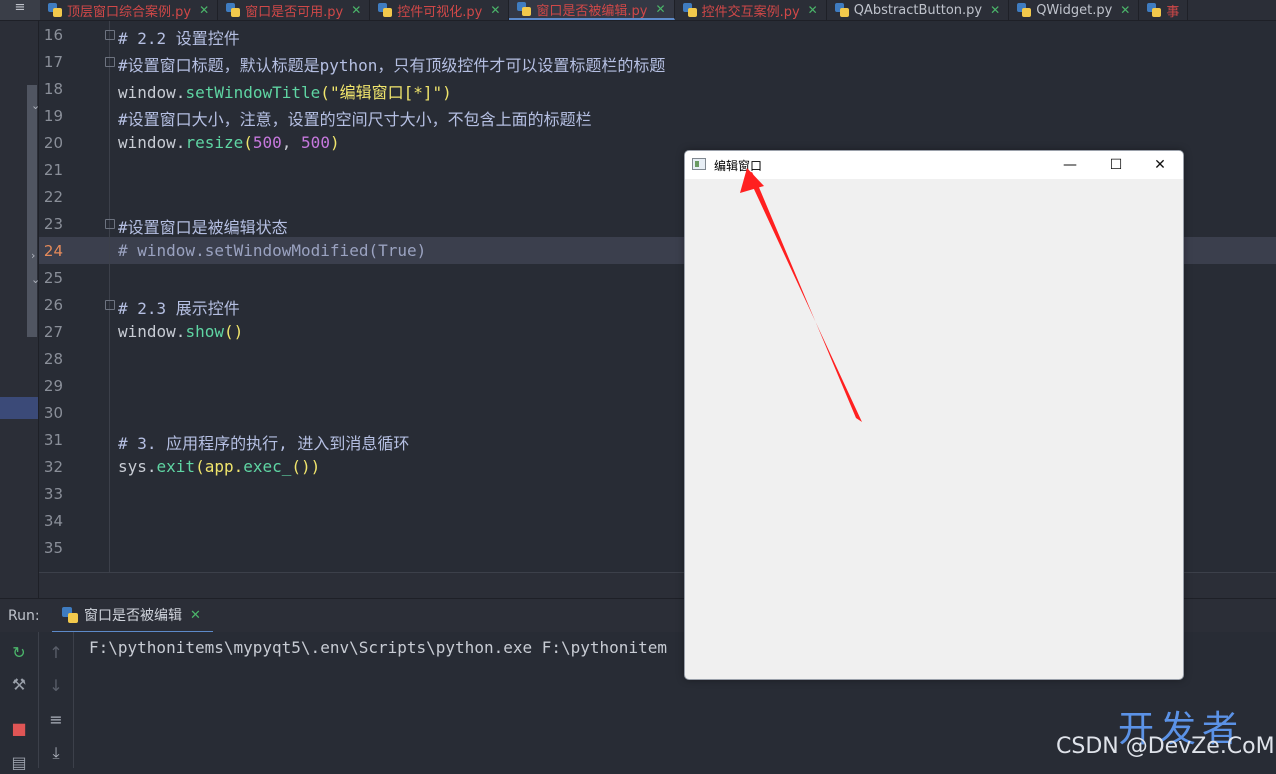 The width and height of the screenshot is (1276, 774). I want to click on line-number: 34, so click(53, 521).